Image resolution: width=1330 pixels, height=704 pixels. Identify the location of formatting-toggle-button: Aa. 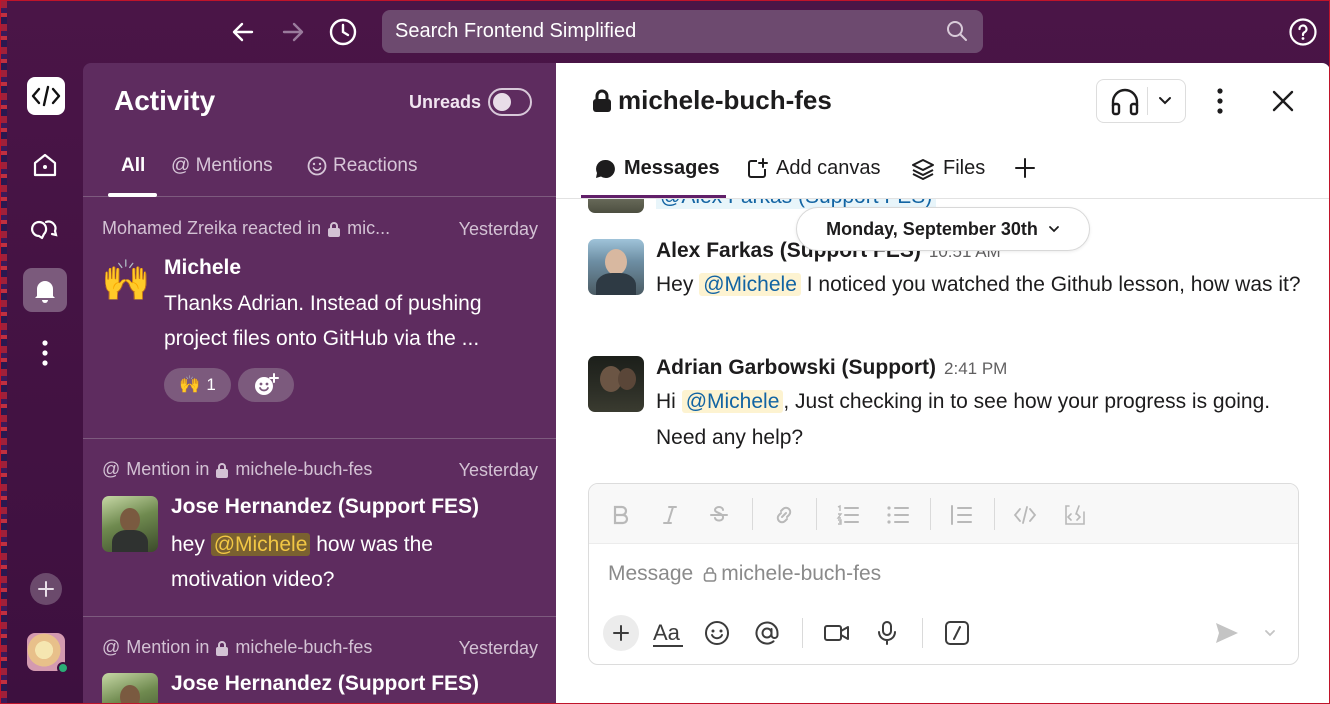
(668, 633).